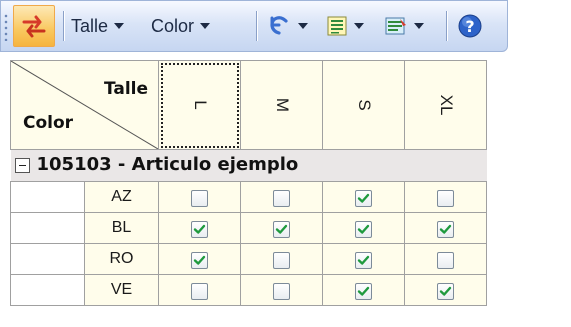  I want to click on row-label: RO, so click(121, 259).